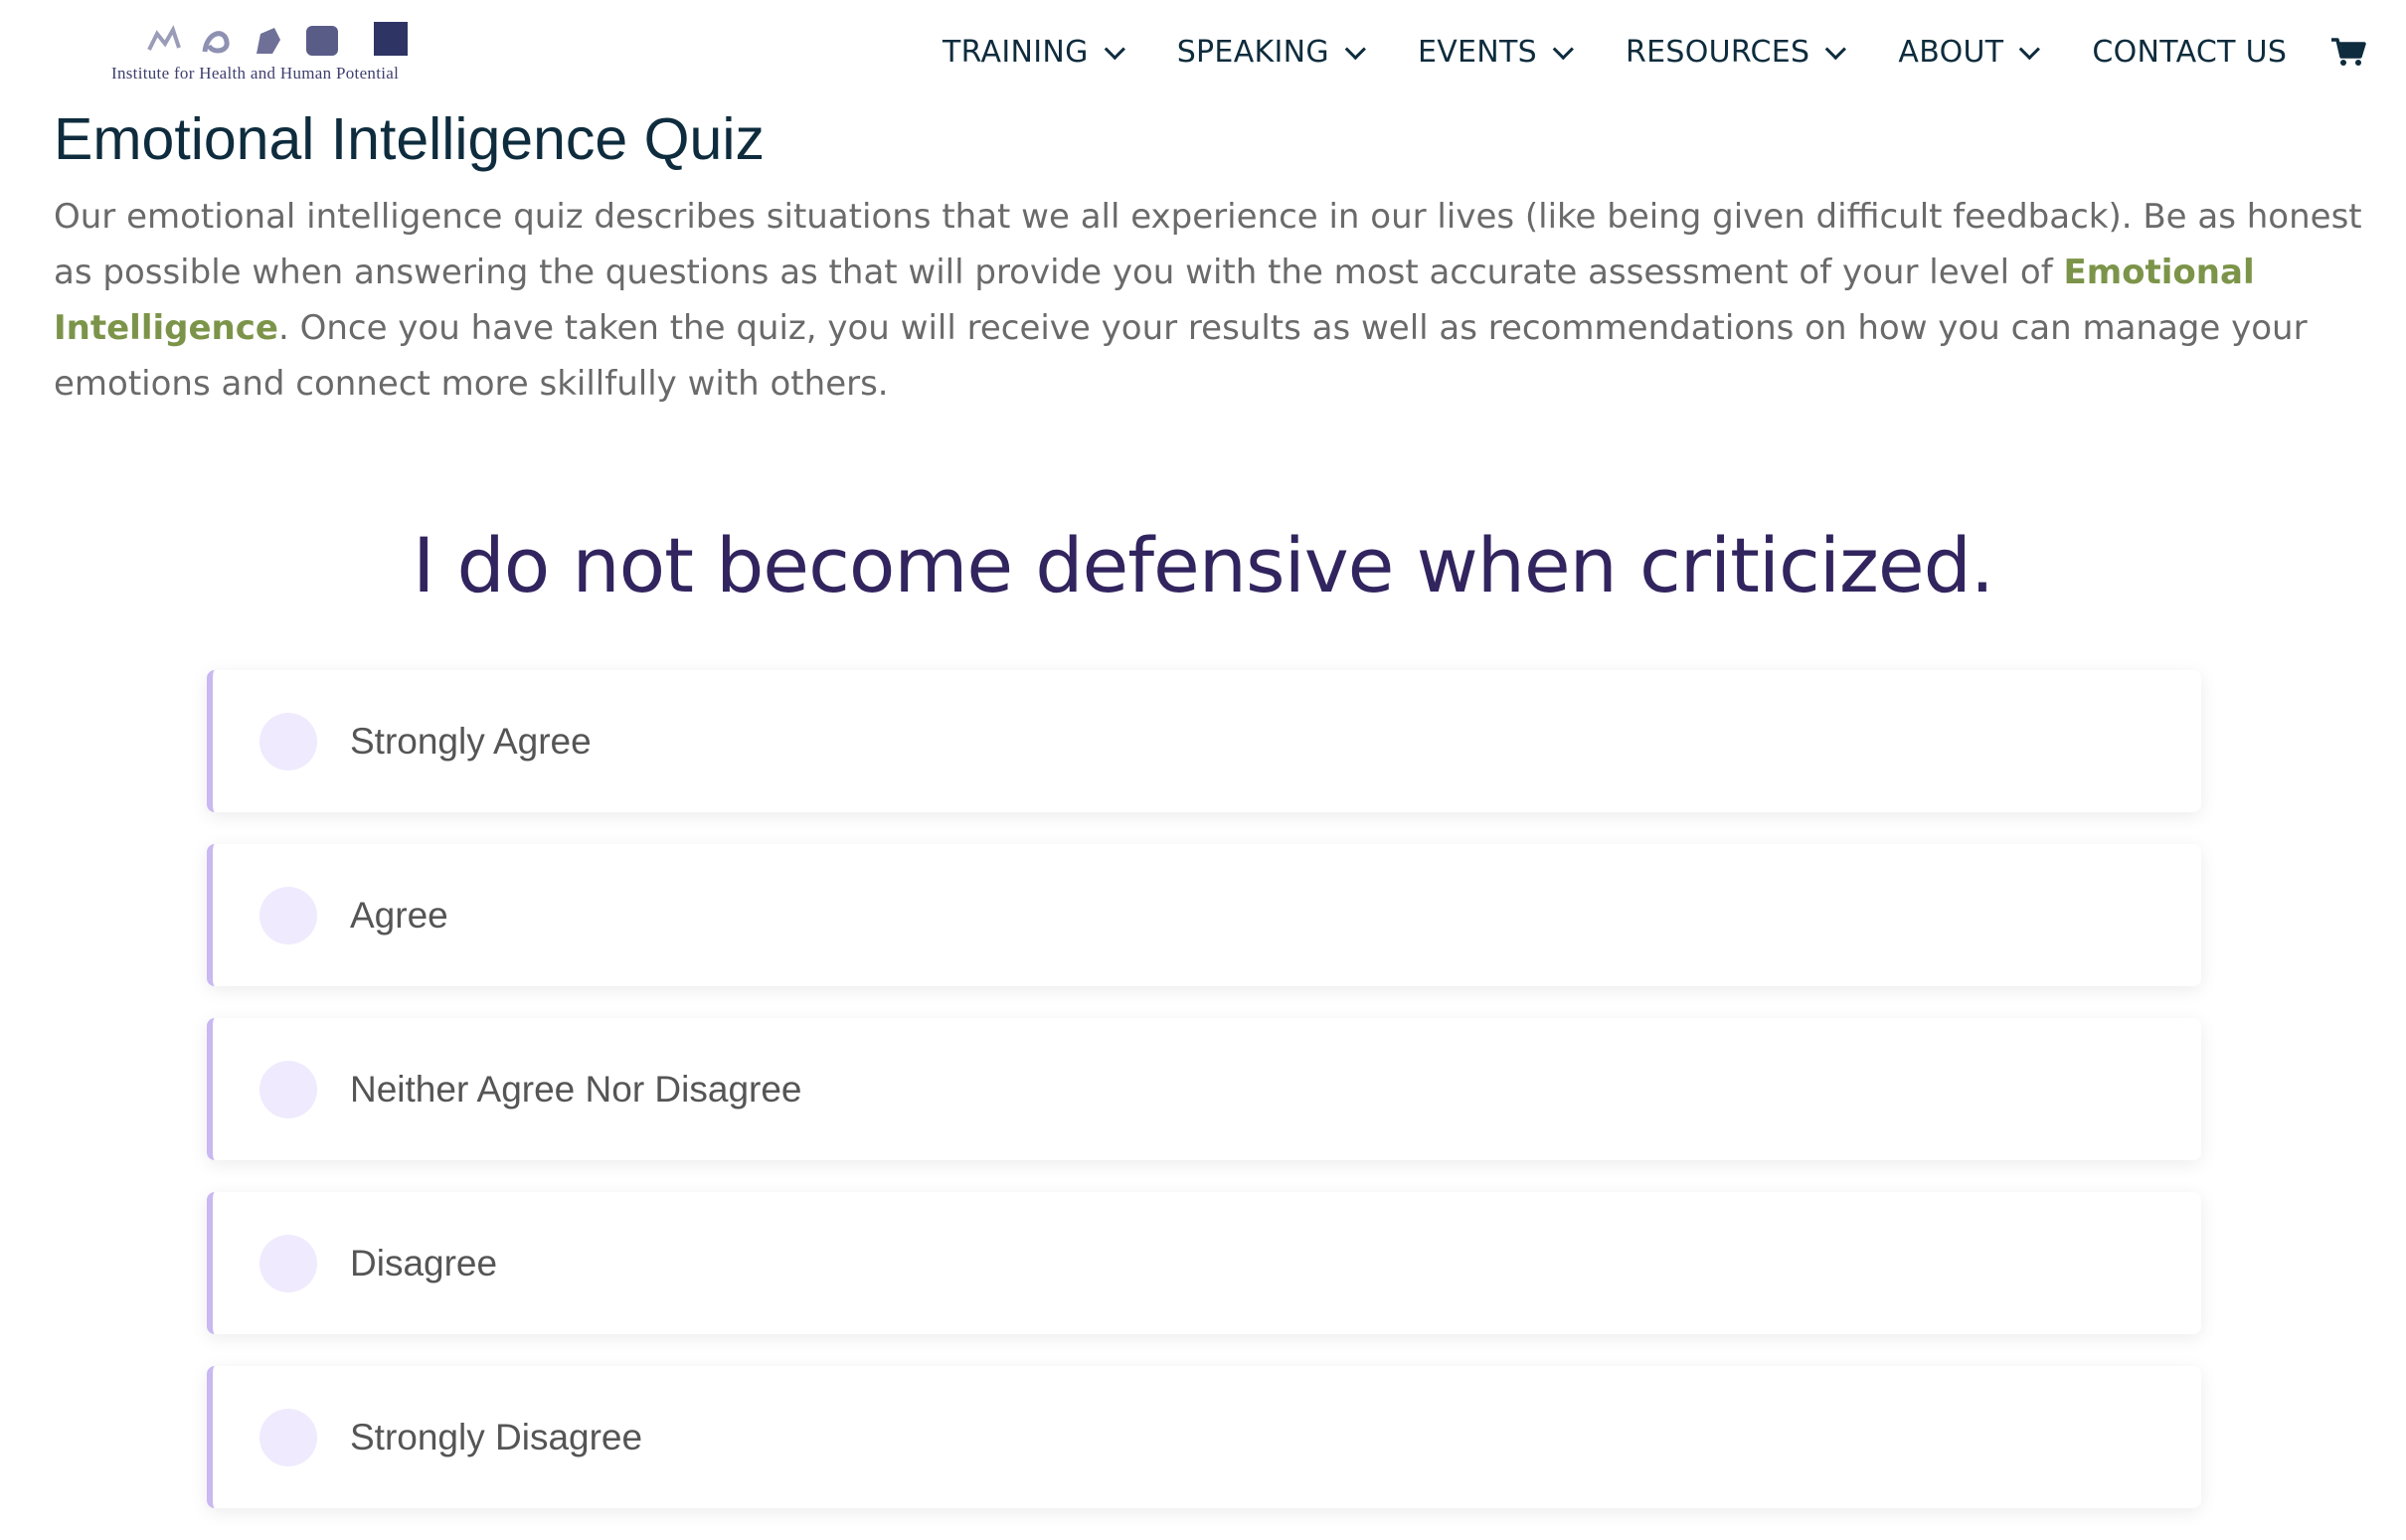 Image resolution: width=2406 pixels, height=1540 pixels. What do you see at coordinates (1717, 52) in the screenshot?
I see `nav-resources-label: RESOURCES` at bounding box center [1717, 52].